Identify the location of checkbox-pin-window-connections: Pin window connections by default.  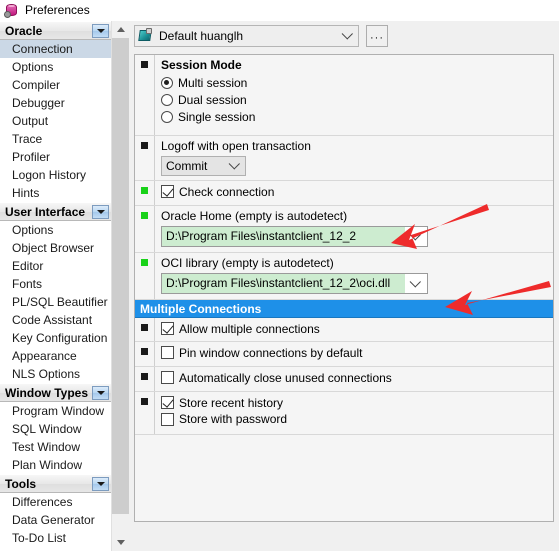
(356, 351).